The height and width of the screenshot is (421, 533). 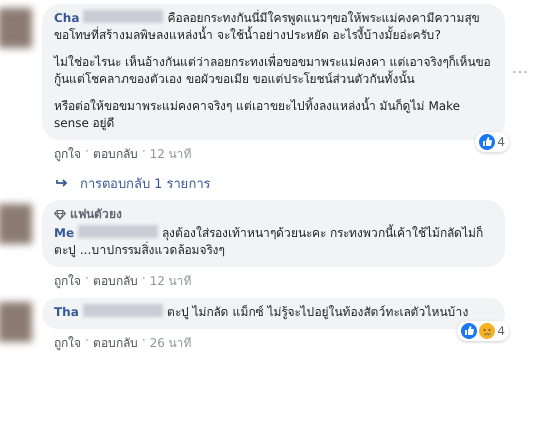 I want to click on author-name: Me, so click(x=64, y=233).